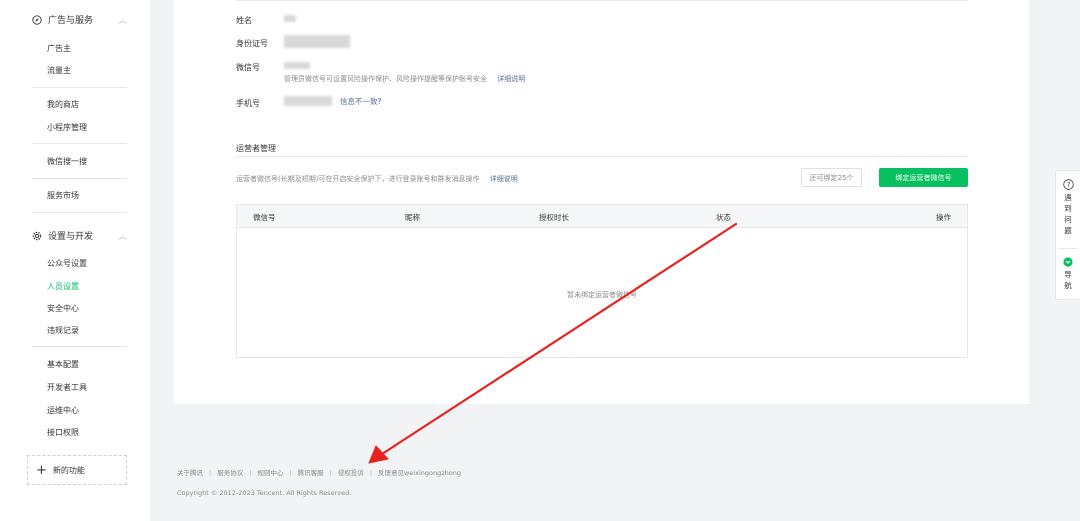 This screenshot has height=521, width=1080. Describe the element at coordinates (67, 161) in the screenshot. I see `sidebar-item-search: 微信搜一搜` at that location.